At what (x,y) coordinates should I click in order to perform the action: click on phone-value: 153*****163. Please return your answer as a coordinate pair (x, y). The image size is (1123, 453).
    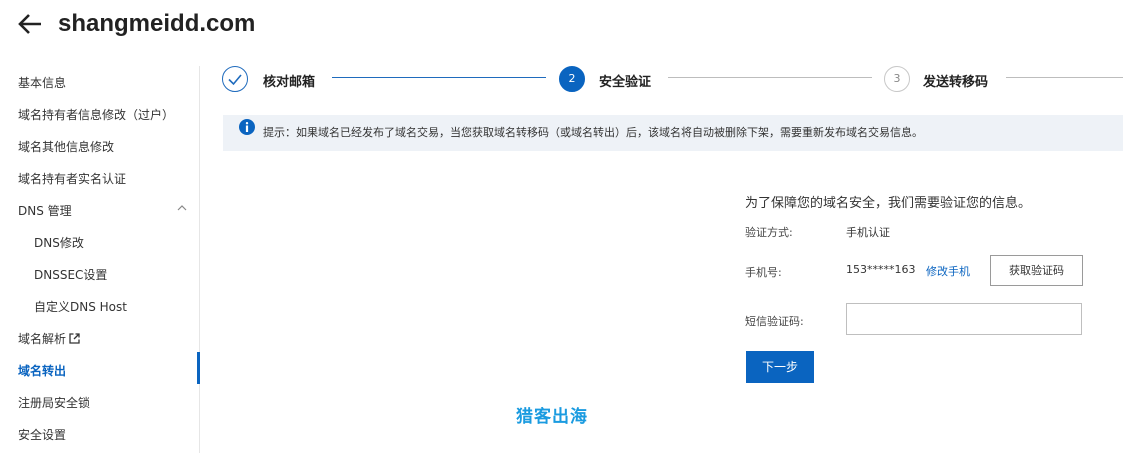
    Looking at the image, I should click on (881, 269).